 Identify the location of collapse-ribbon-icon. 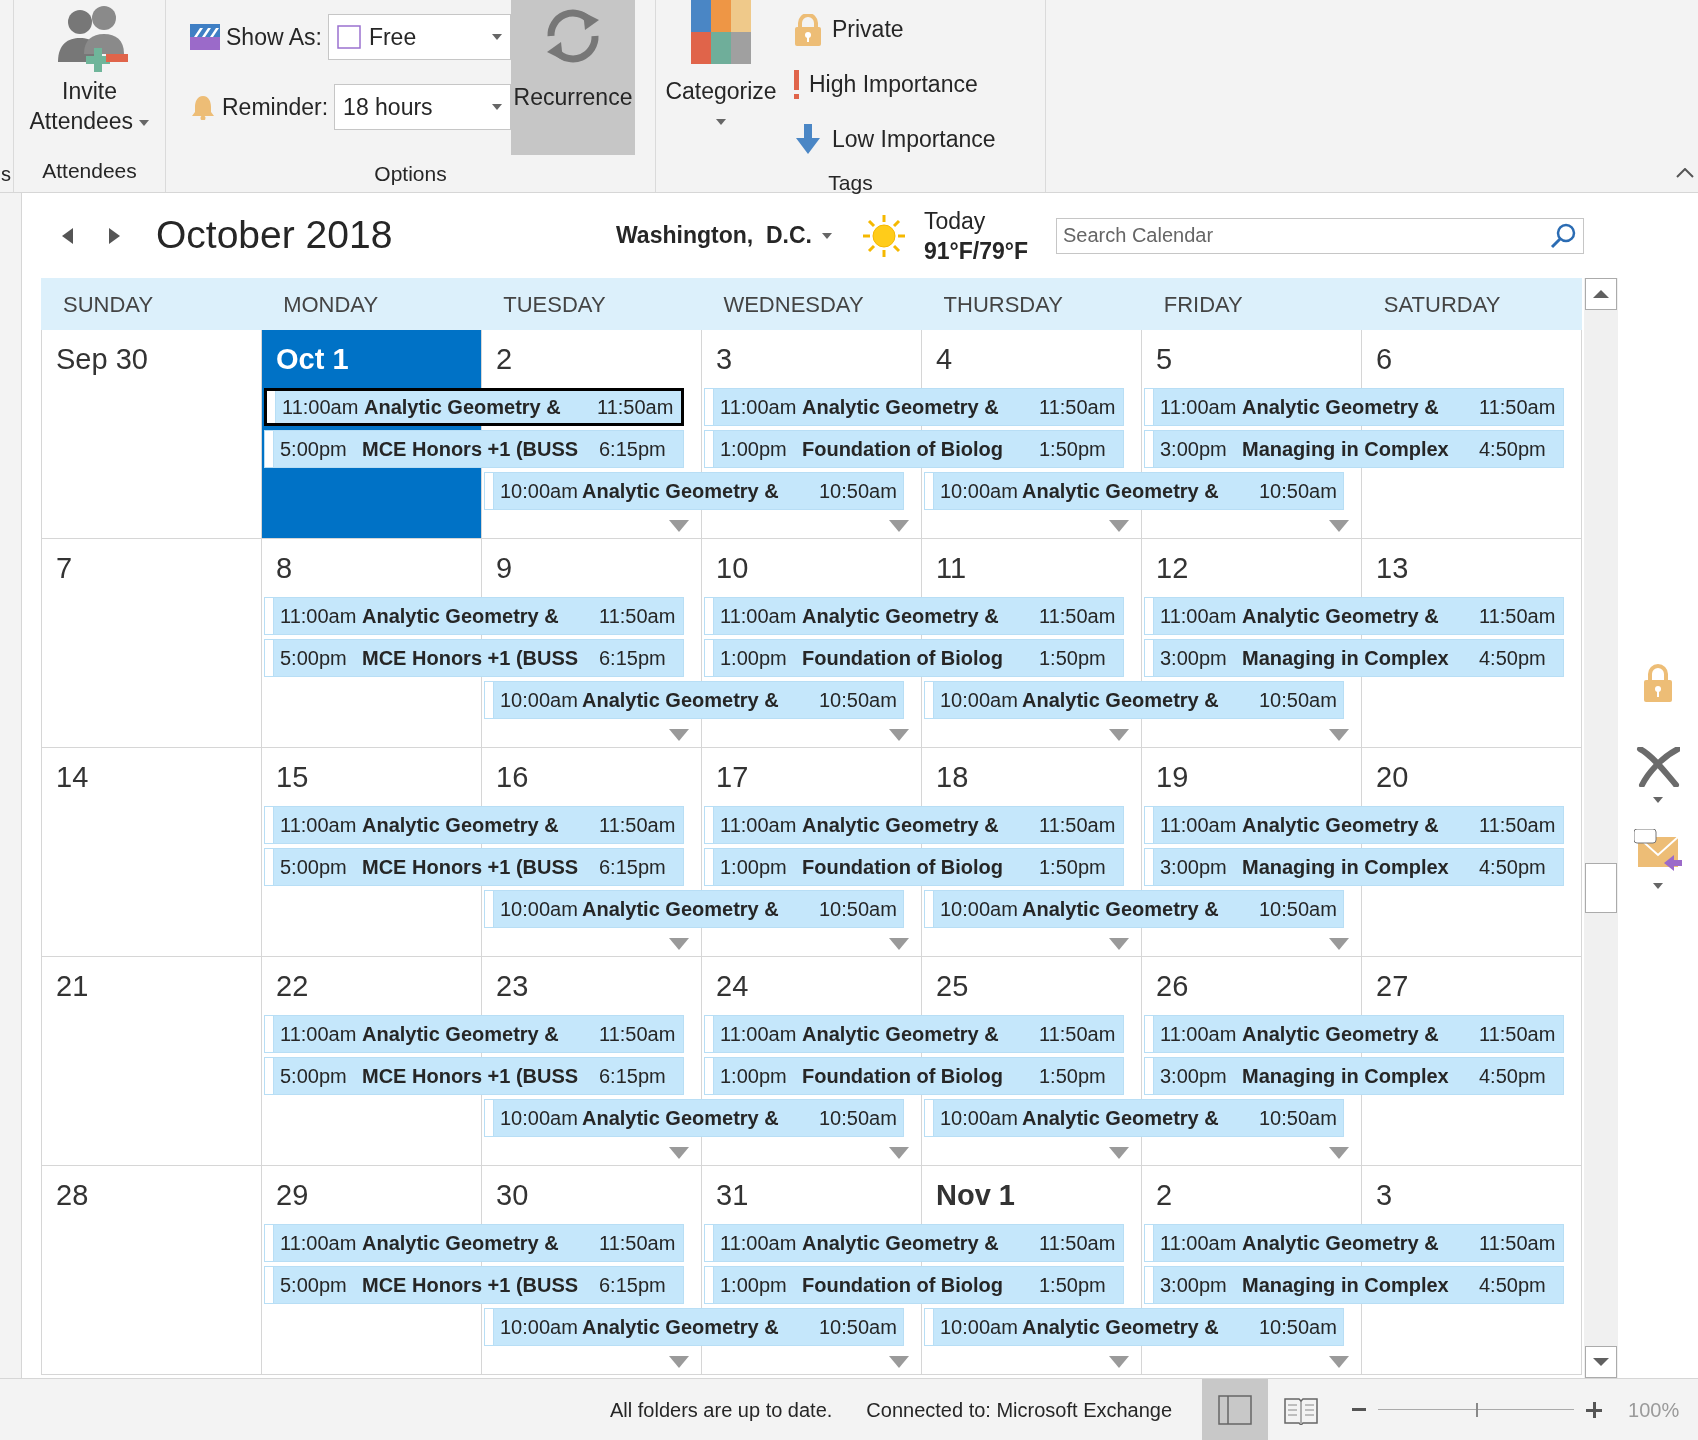
(1685, 173).